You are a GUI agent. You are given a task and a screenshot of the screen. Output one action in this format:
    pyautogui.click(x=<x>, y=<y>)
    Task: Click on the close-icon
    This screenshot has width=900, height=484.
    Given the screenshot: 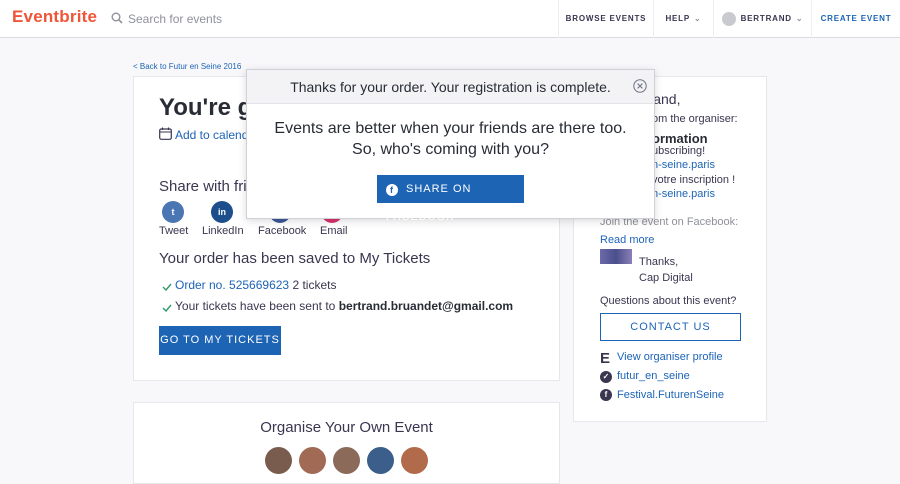 What is the action you would take?
    pyautogui.click(x=640, y=86)
    